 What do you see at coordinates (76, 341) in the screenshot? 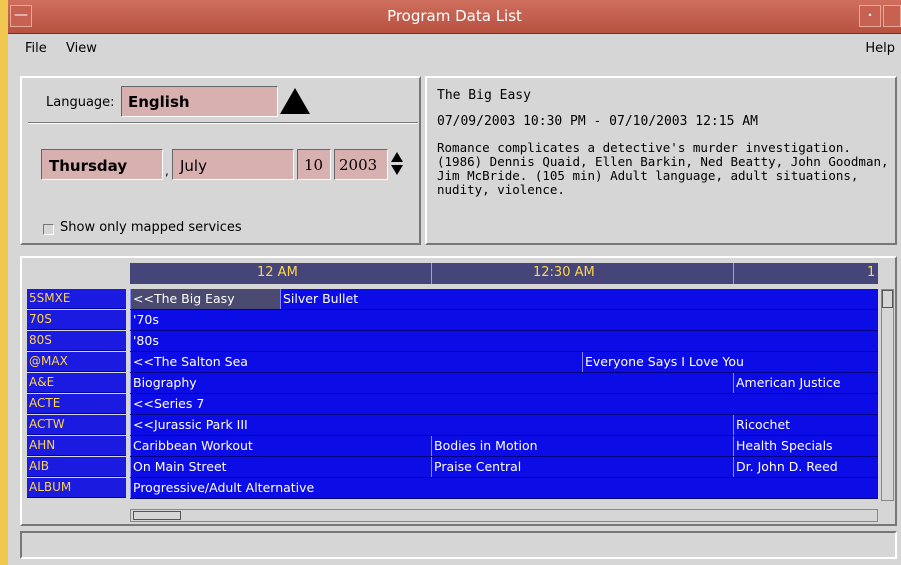
I see `channel-label: 80S` at bounding box center [76, 341].